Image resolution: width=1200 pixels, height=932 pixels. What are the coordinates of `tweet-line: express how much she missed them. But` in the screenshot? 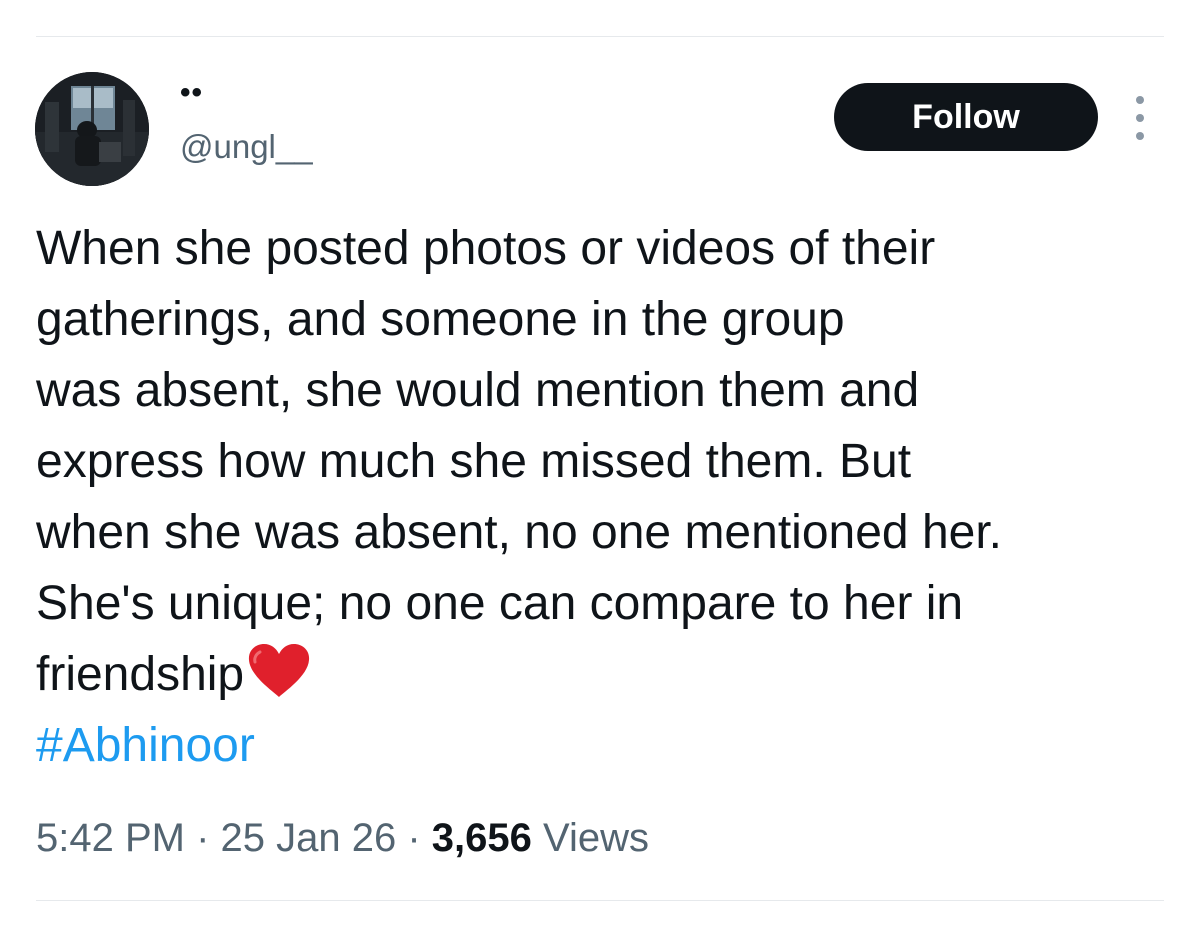 It's located at (474, 461).